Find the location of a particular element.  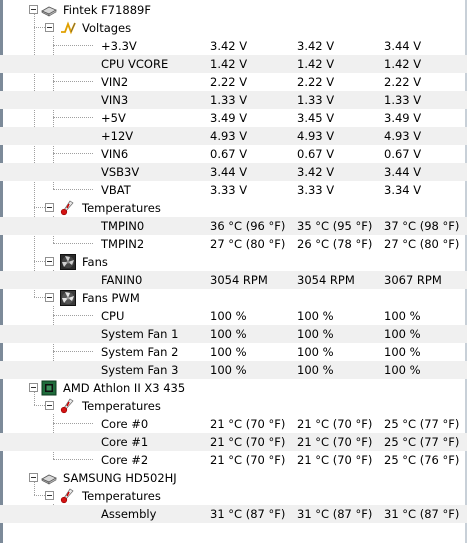

value-current: 31 °C (87 °F) is located at coordinates (248, 514).